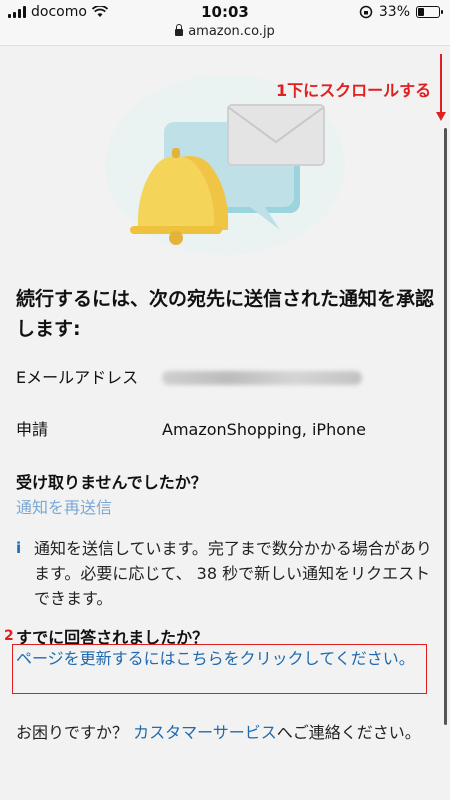 This screenshot has width=450, height=800. What do you see at coordinates (19, 548) in the screenshot?
I see `info-icon: i` at bounding box center [19, 548].